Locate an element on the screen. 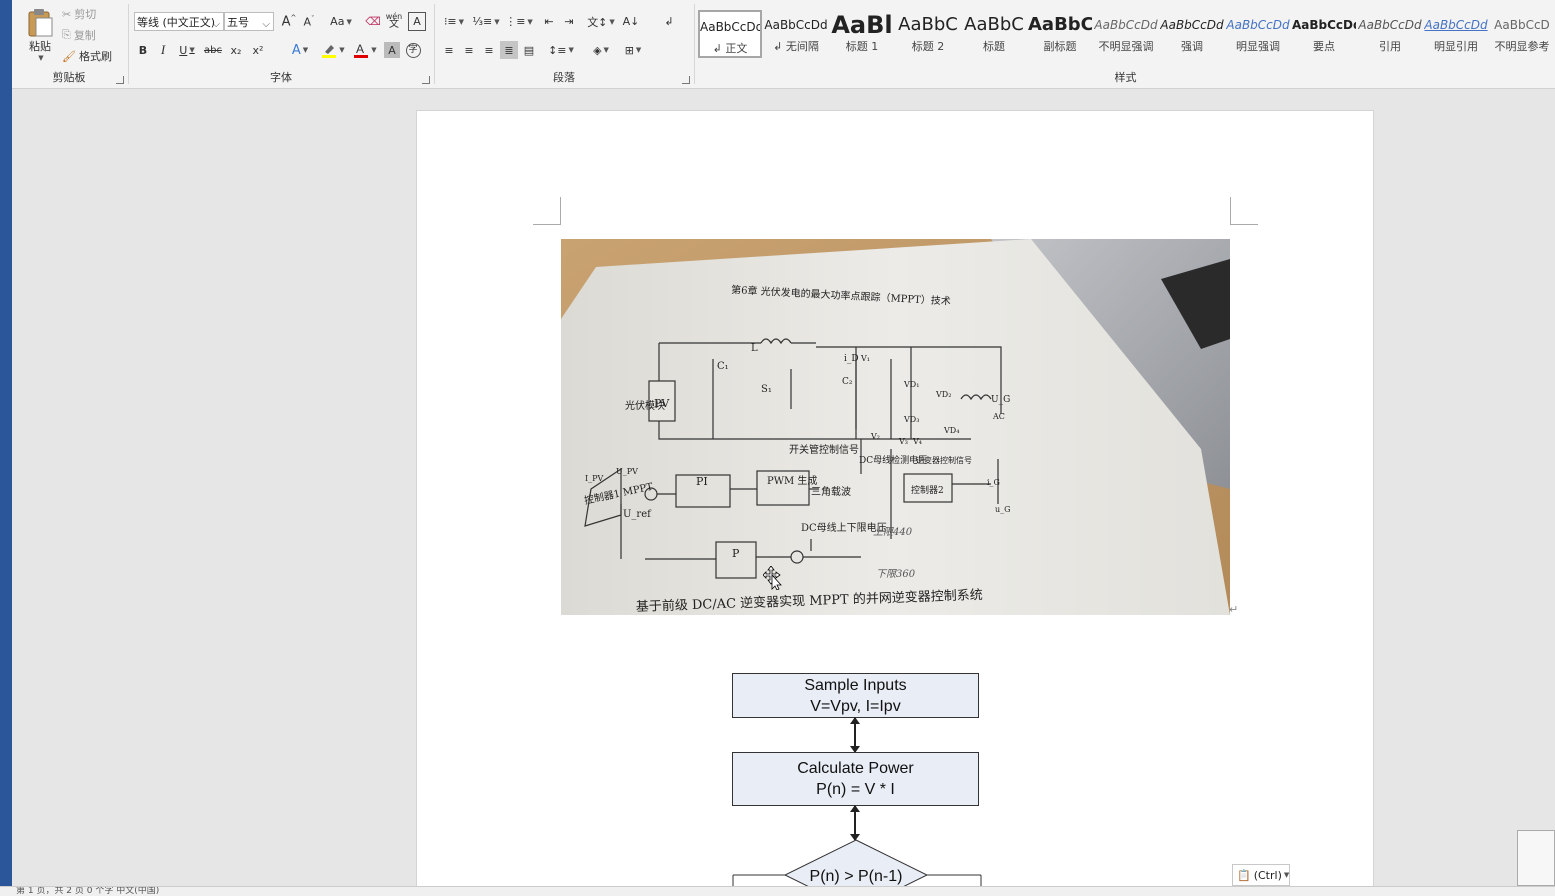 The image size is (1555, 896). subscript-button: x₂ is located at coordinates (236, 50).